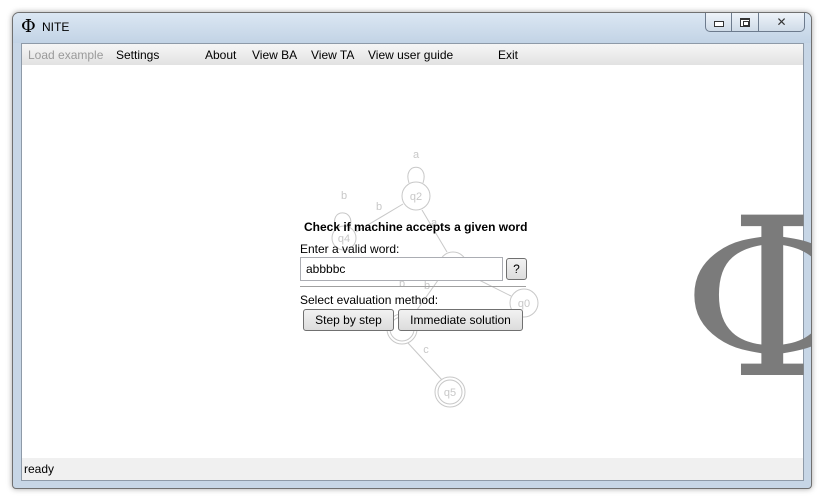  What do you see at coordinates (416, 175) in the screenshot?
I see `loop-q2` at bounding box center [416, 175].